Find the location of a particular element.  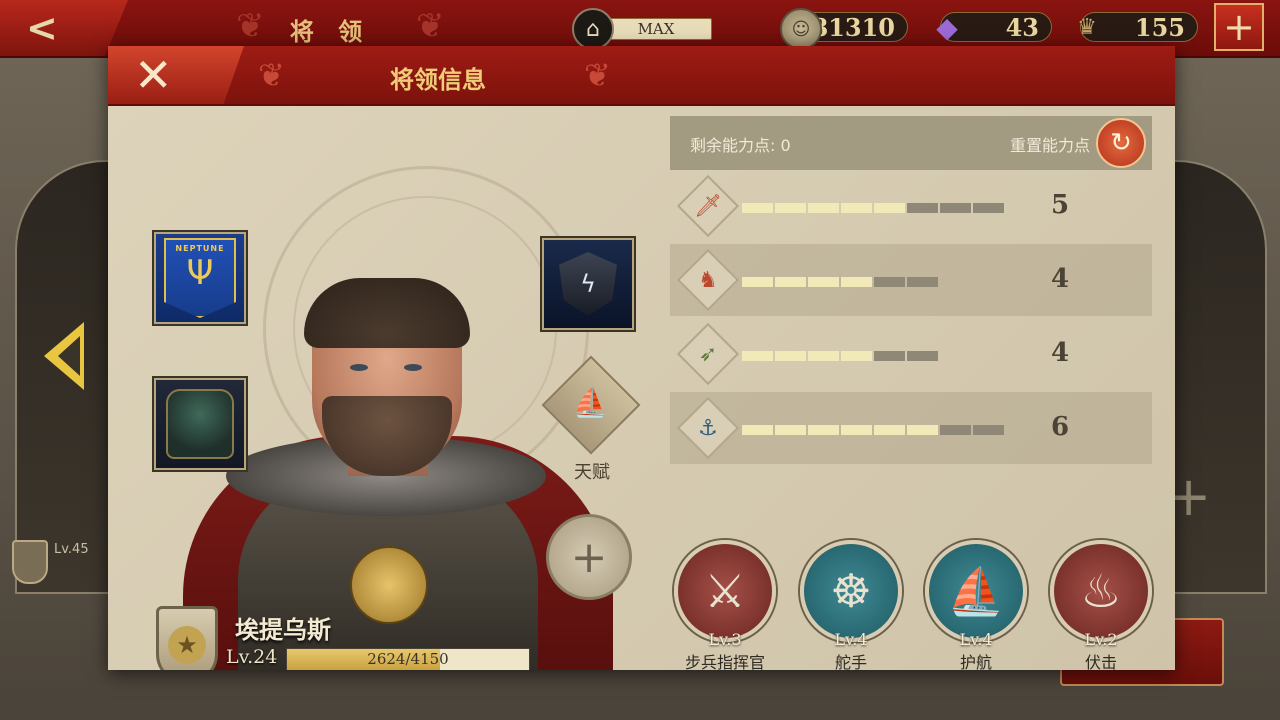

reset-points-button: ↻ is located at coordinates (1121, 143).